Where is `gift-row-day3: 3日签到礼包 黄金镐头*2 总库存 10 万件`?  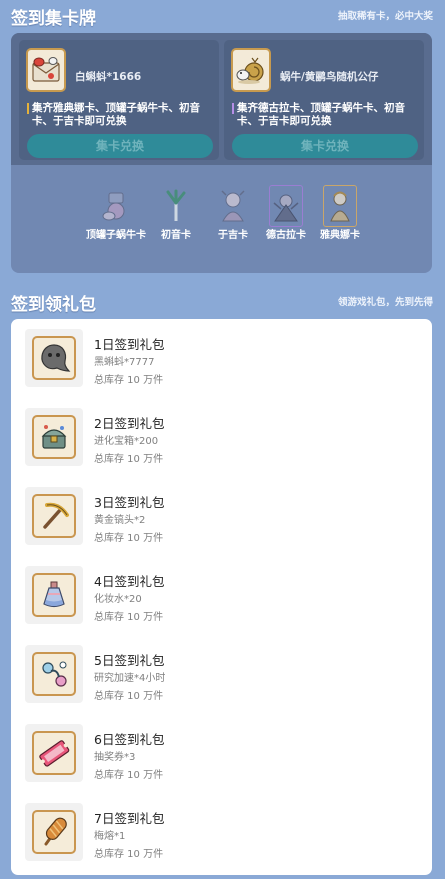 gift-row-day3: 3日签到礼包 黄金镐头*2 总库存 10 万件 is located at coordinates (221, 516).